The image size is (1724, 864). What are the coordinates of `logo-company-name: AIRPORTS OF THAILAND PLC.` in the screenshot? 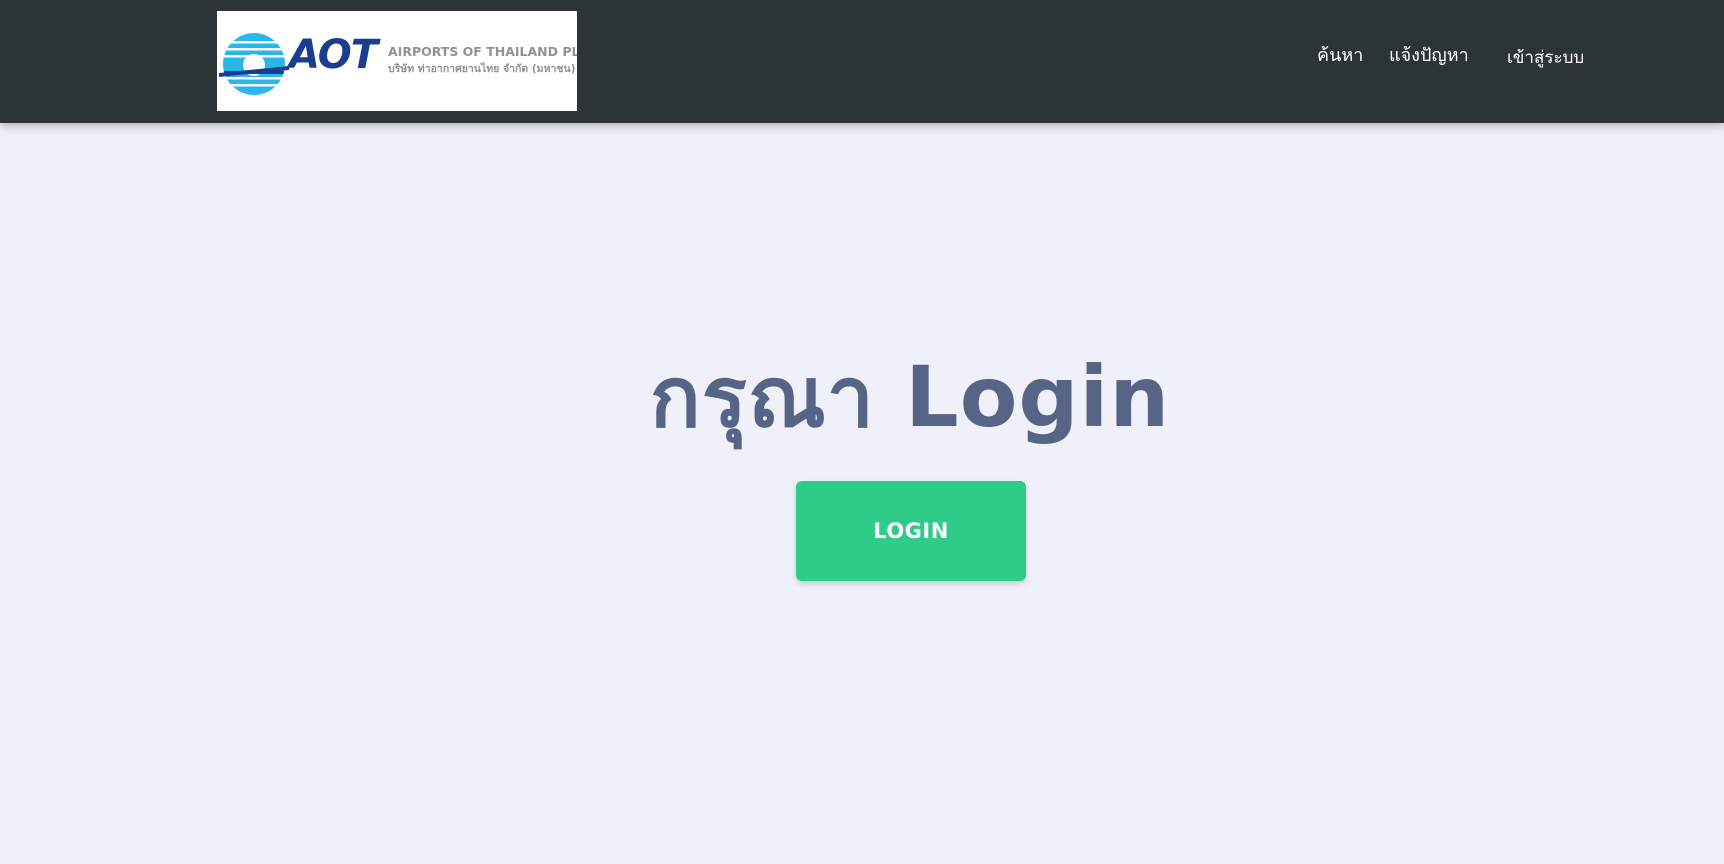 It's located at (482, 51).